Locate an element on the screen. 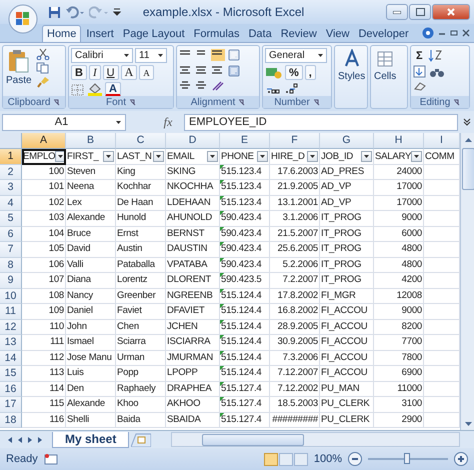 Image resolution: width=474 pixels, height=470 pixels. table-cell: 103 is located at coordinates (44, 218).